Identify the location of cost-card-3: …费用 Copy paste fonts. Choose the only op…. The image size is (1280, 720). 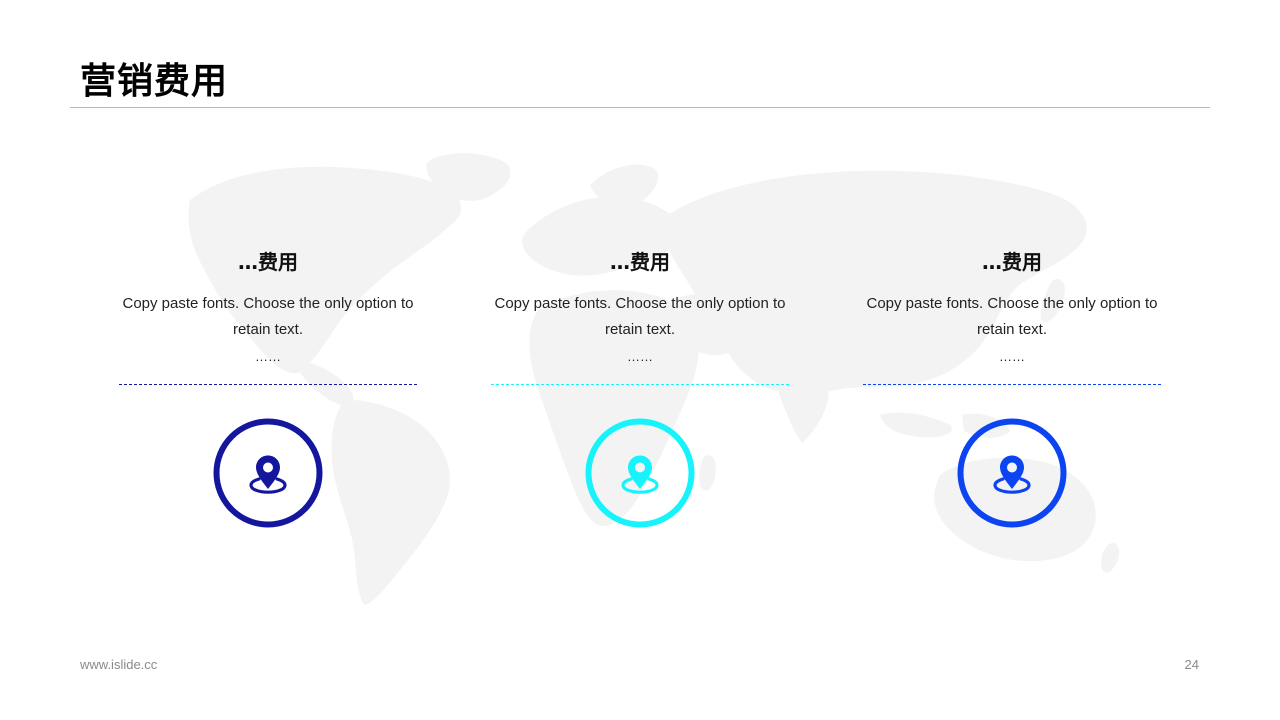
(1012, 390).